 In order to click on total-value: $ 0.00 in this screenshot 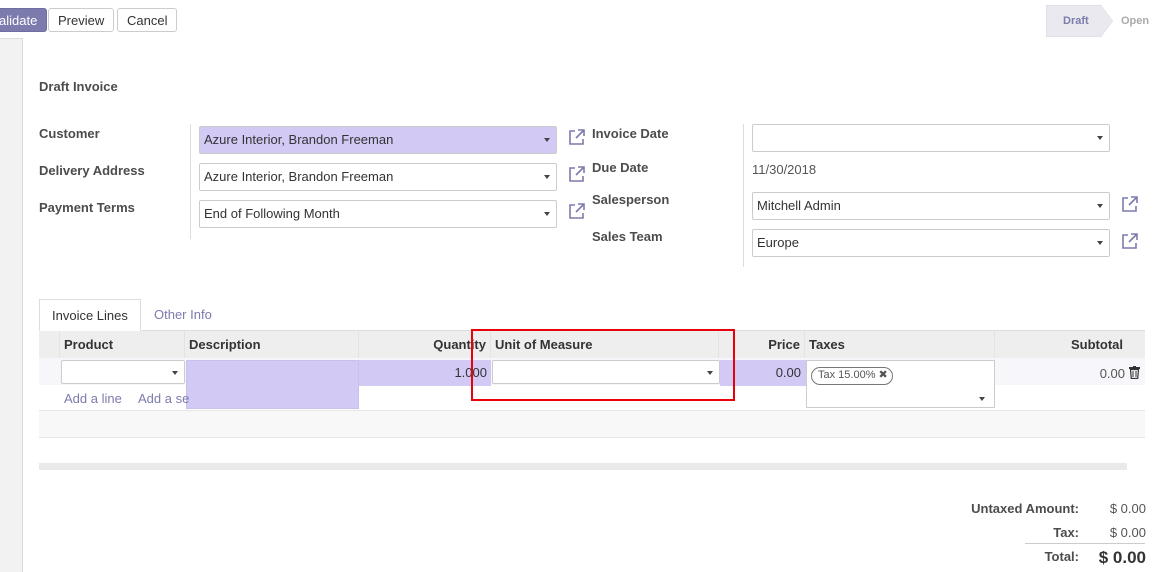, I will do `click(1122, 557)`.